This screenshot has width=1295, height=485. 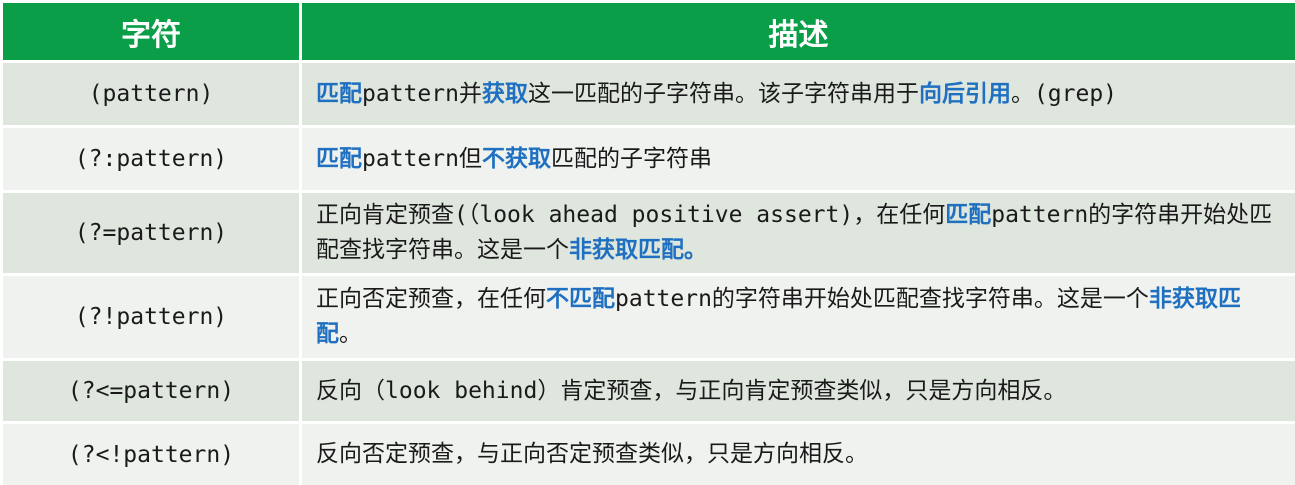 I want to click on highlight-text: 非获取匹配。, so click(x=638, y=250).